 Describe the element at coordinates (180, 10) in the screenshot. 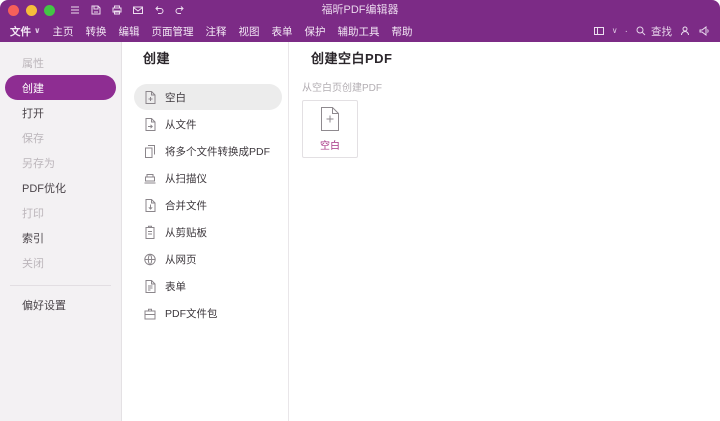

I see `redo-icon` at that location.